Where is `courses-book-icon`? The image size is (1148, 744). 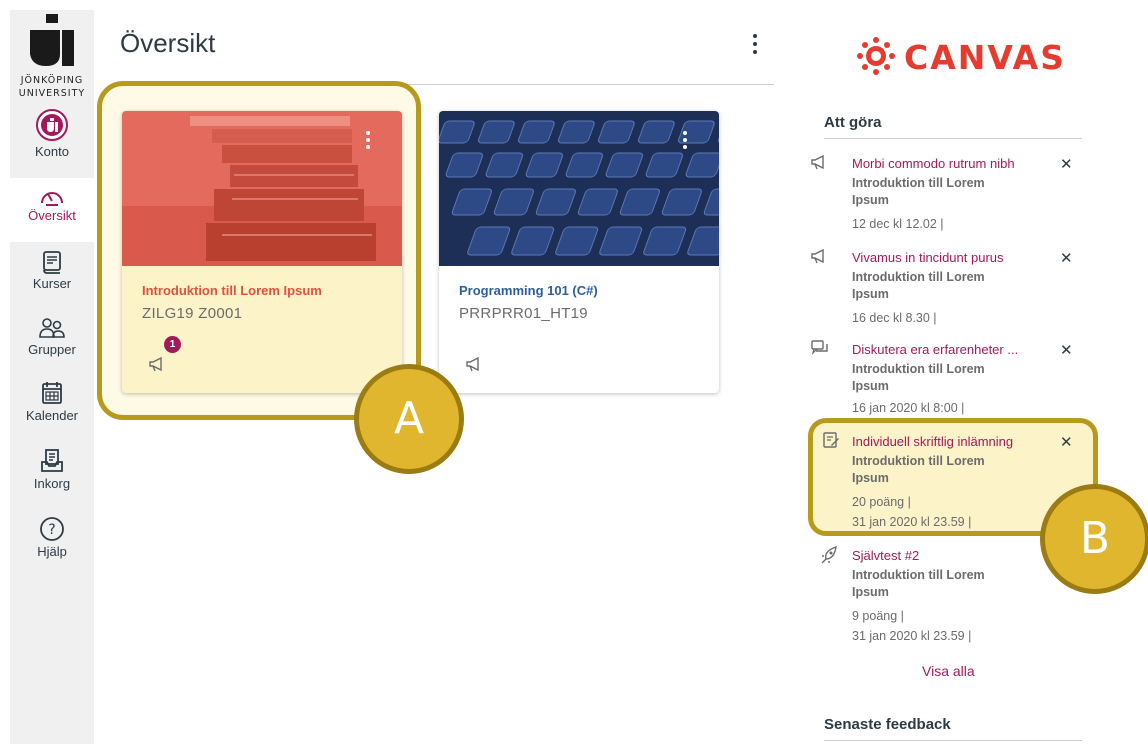
courses-book-icon is located at coordinates (52, 262).